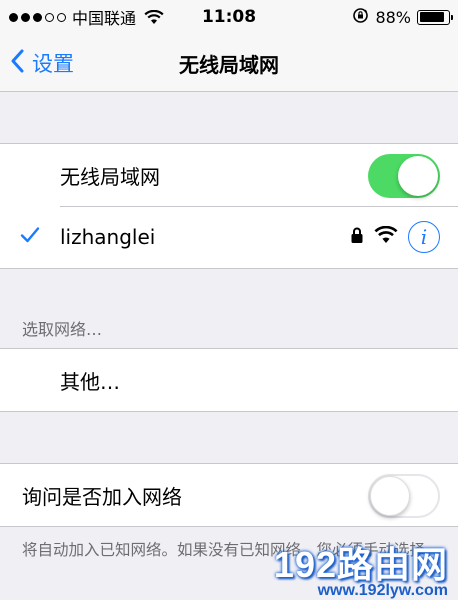  Describe the element at coordinates (37, 17) in the screenshot. I see `signal-strength-icon` at that location.